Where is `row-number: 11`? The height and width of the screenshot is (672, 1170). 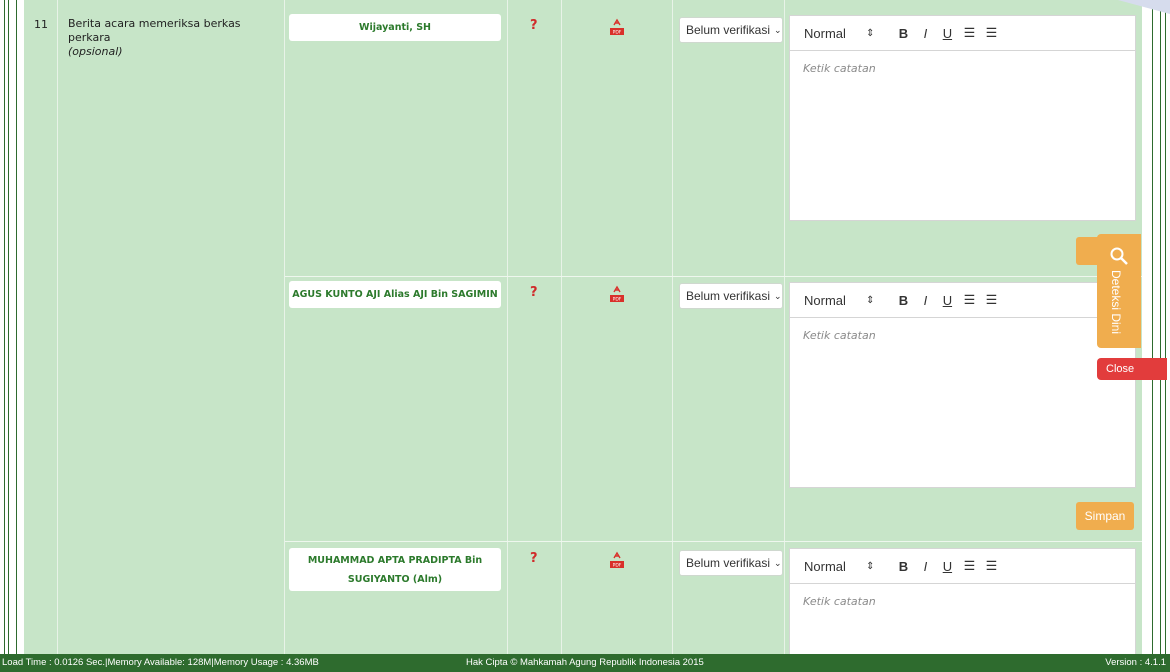
row-number: 11 is located at coordinates (41, 24).